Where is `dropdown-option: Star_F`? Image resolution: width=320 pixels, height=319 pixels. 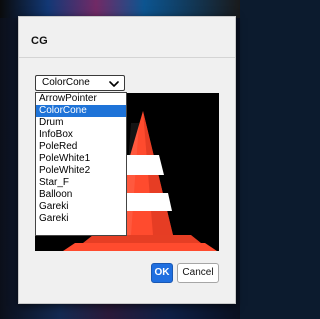
dropdown-option: Star_F is located at coordinates (81, 183).